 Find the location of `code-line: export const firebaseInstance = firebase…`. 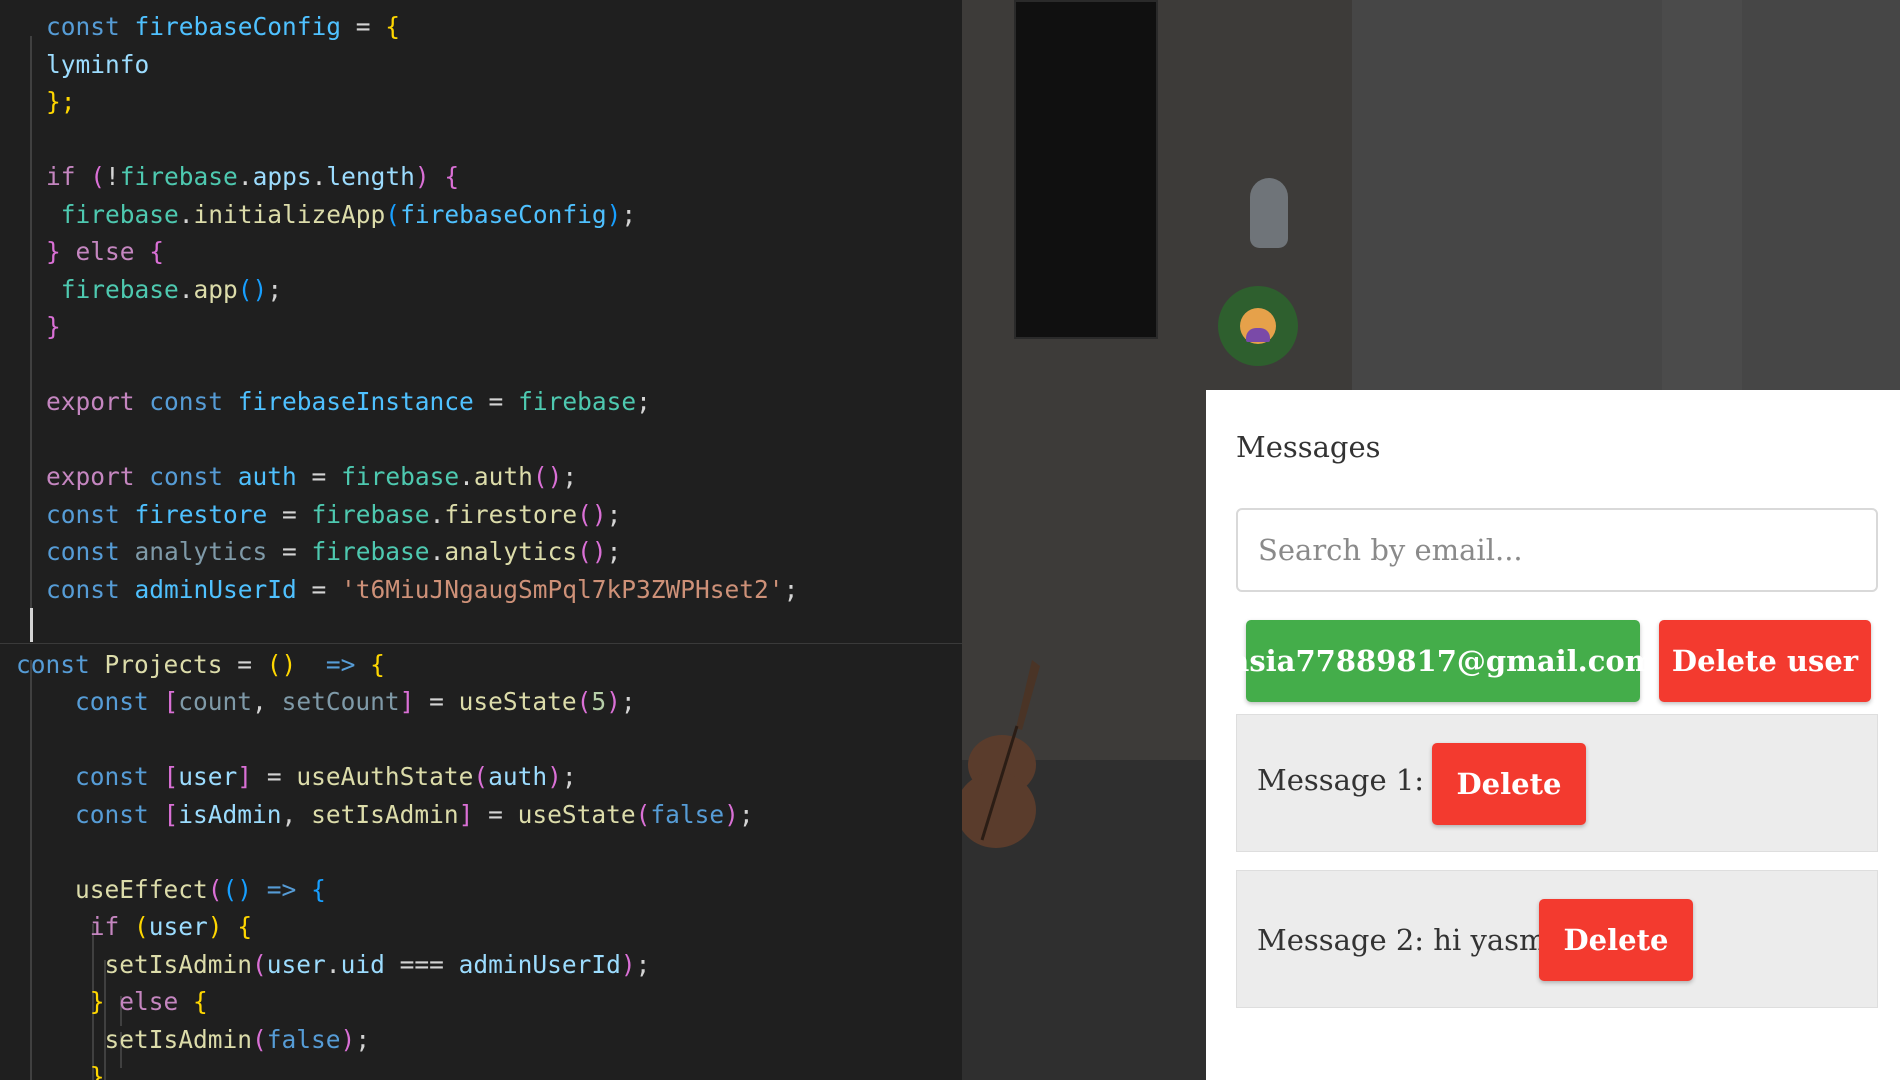

code-line: export const firebaseInstance = firebase… is located at coordinates (481, 402).